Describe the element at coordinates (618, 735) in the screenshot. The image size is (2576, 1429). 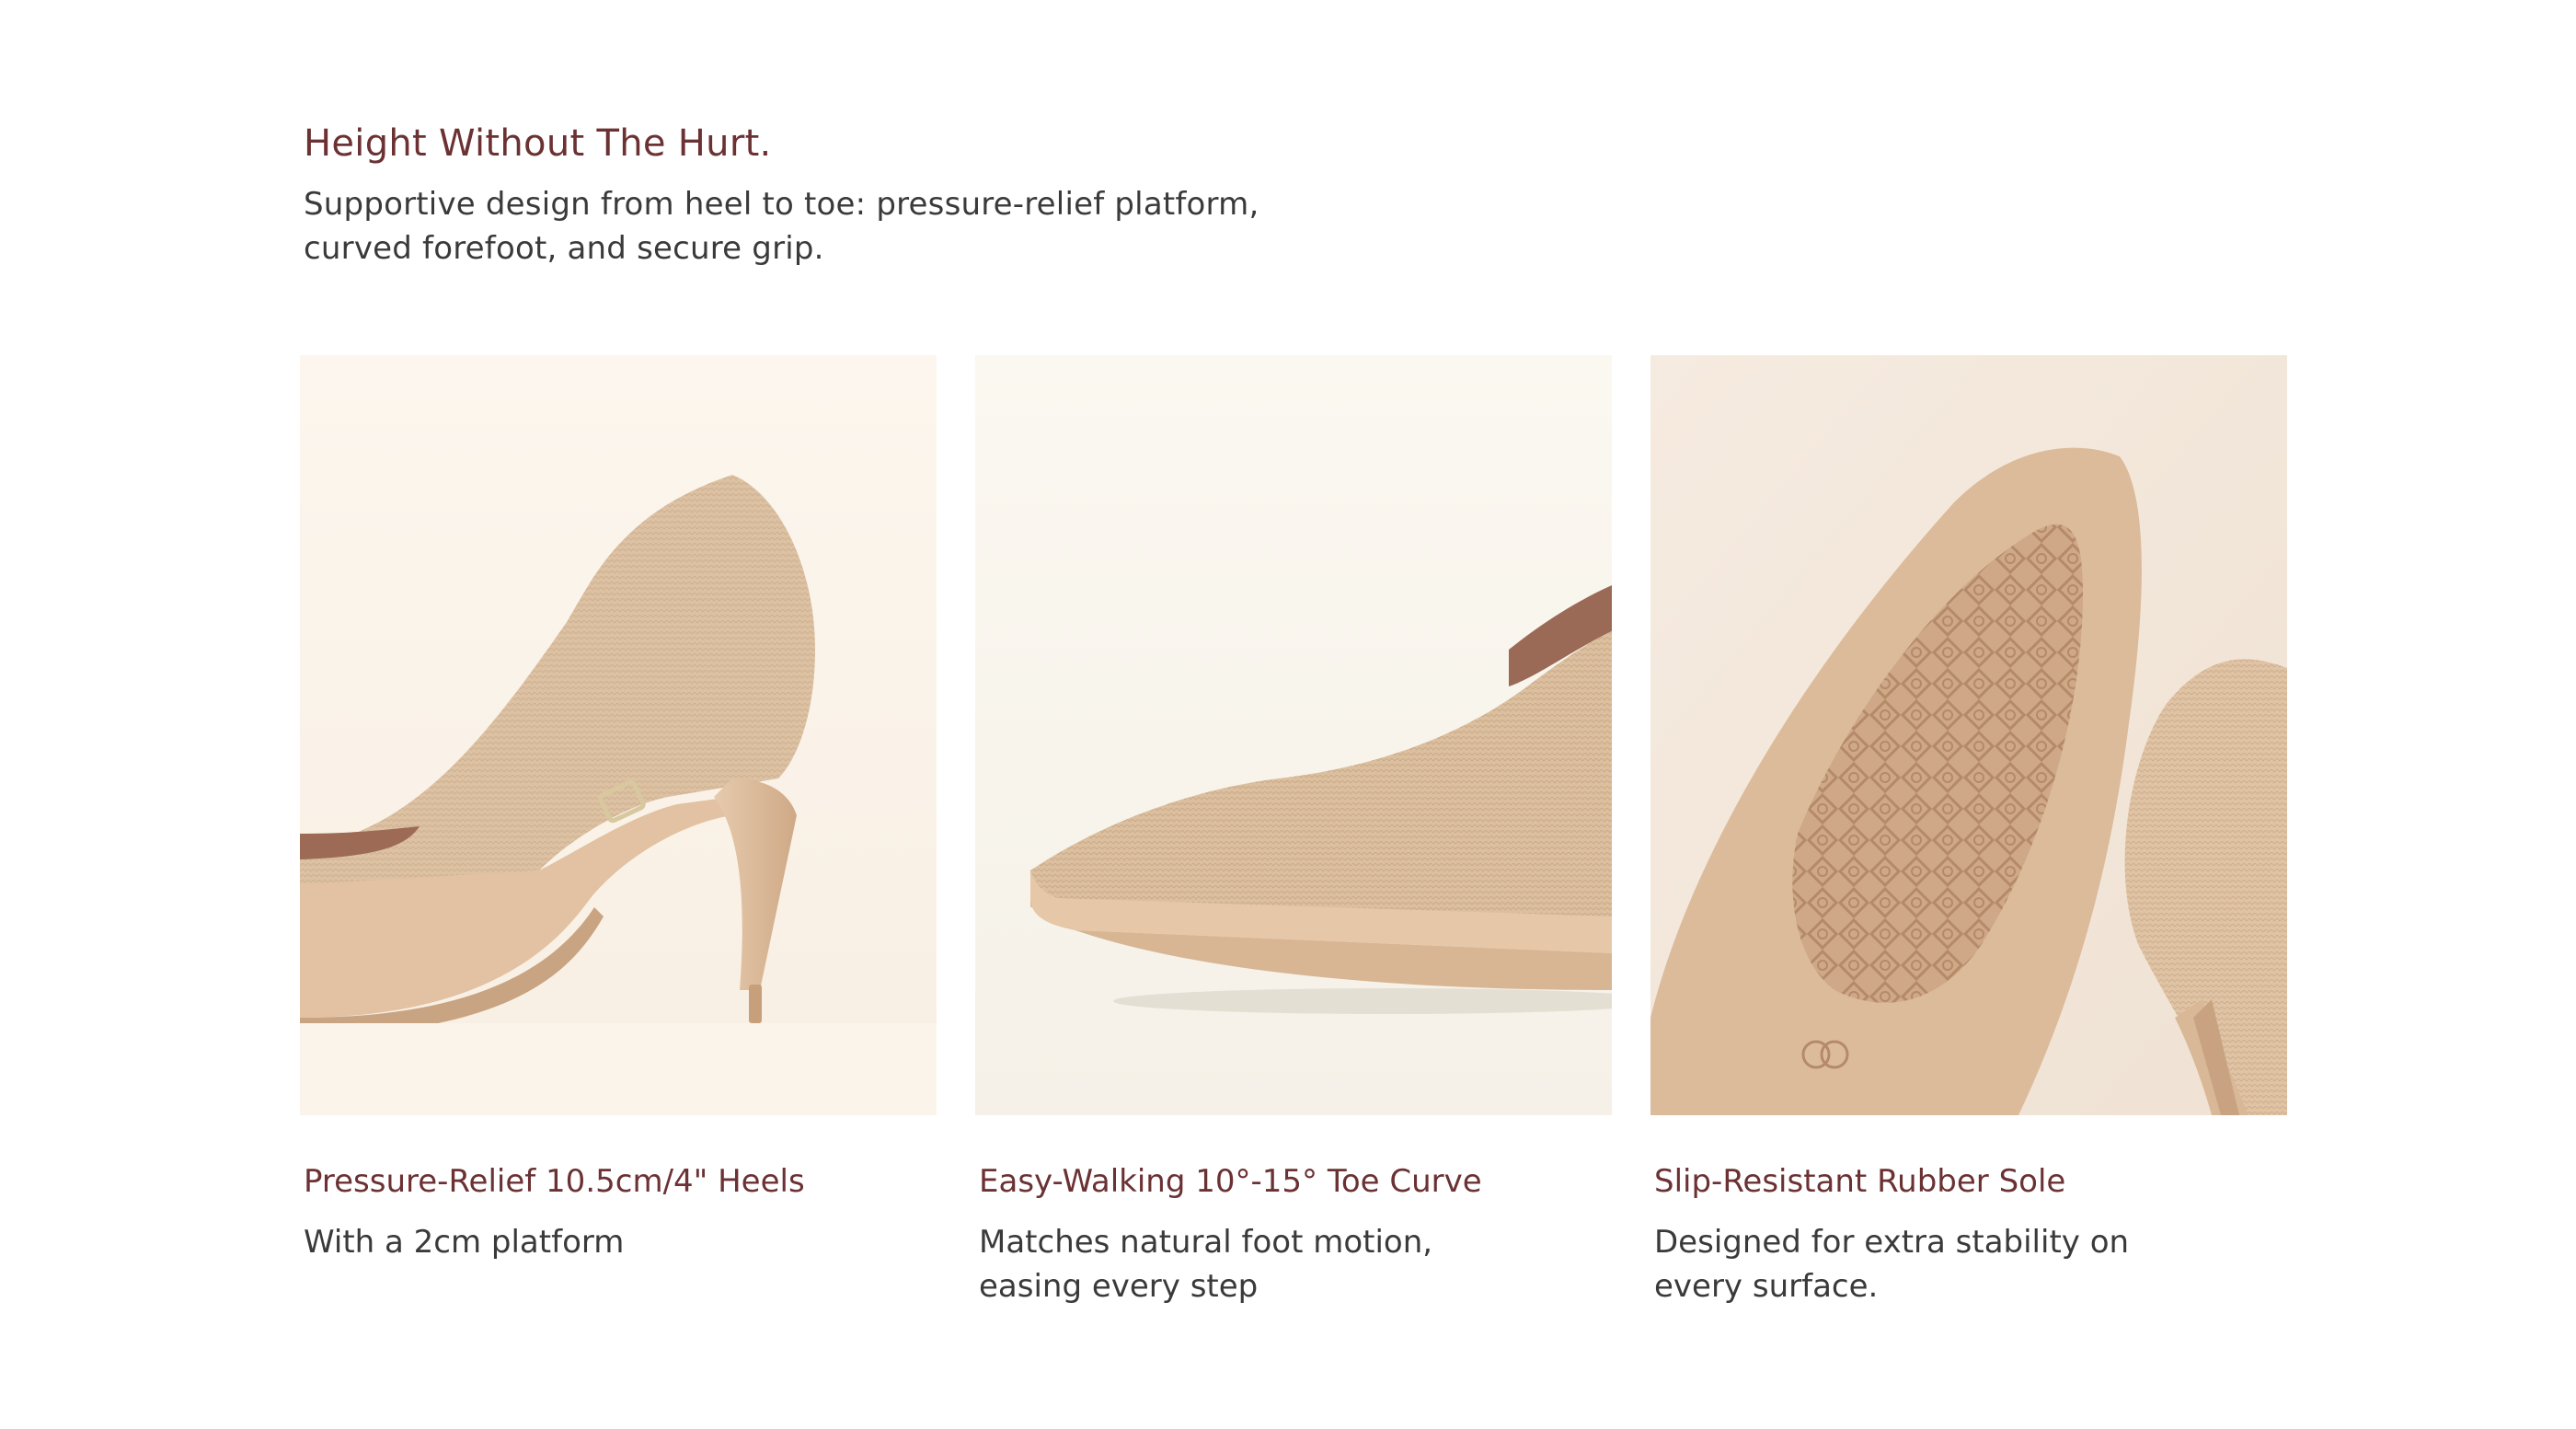
I see `heel-side-view-image` at that location.